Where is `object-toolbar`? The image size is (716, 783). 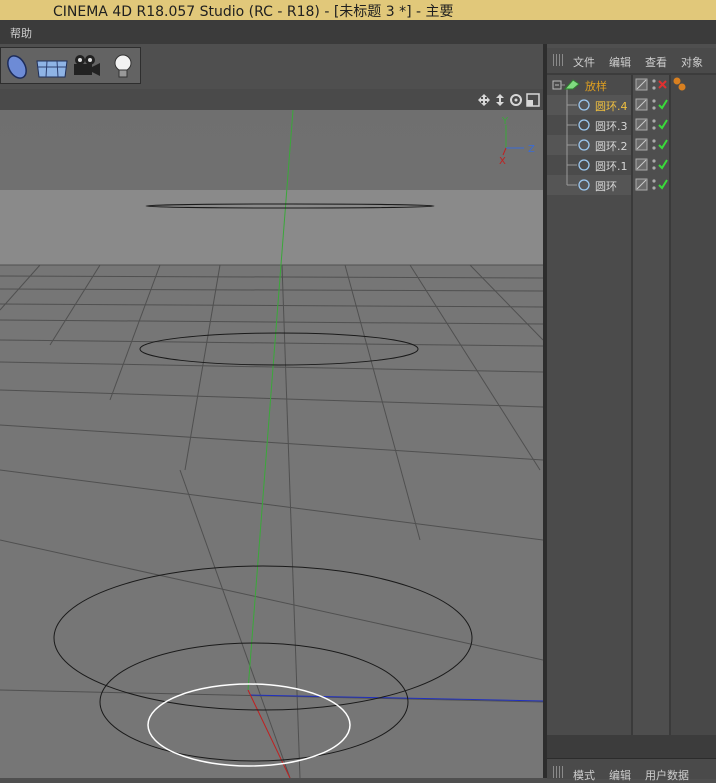
object-toolbar is located at coordinates (70, 65).